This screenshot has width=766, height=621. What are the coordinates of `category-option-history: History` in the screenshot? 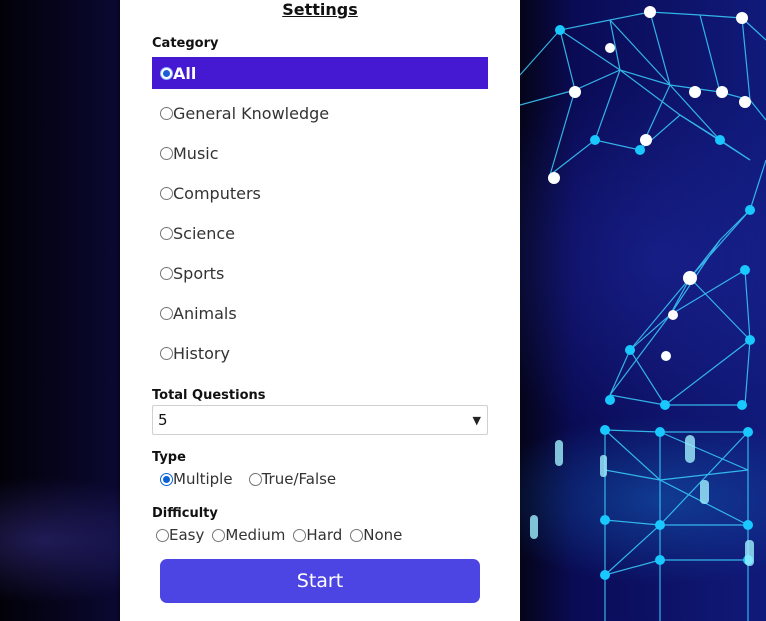 It's located at (320, 353).